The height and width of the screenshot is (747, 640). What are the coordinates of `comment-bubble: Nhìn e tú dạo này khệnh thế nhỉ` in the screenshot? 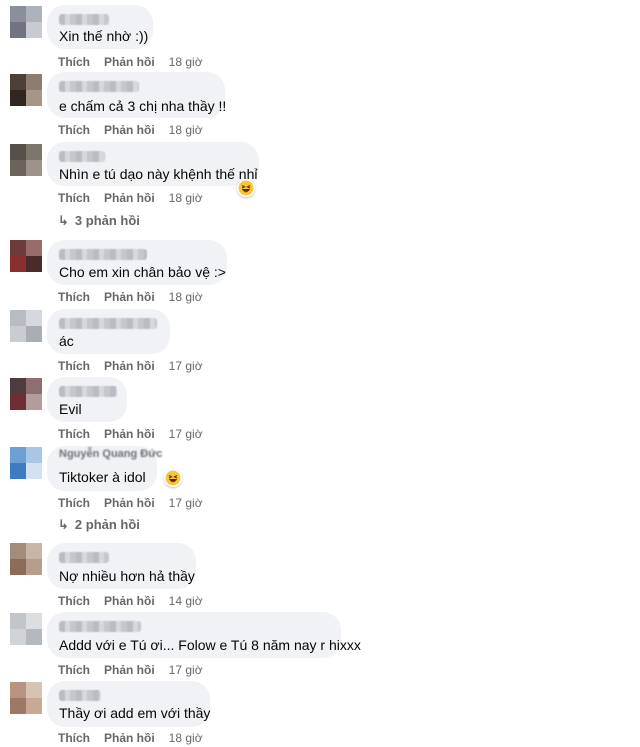 It's located at (153, 164).